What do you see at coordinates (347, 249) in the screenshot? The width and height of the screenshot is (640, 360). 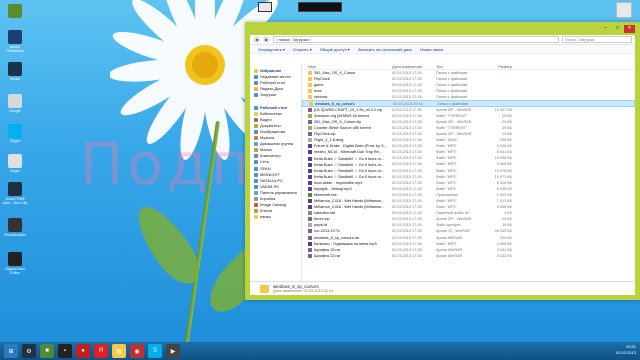 I see `file-name-cell: Шрифты 15.rar` at bounding box center [347, 249].